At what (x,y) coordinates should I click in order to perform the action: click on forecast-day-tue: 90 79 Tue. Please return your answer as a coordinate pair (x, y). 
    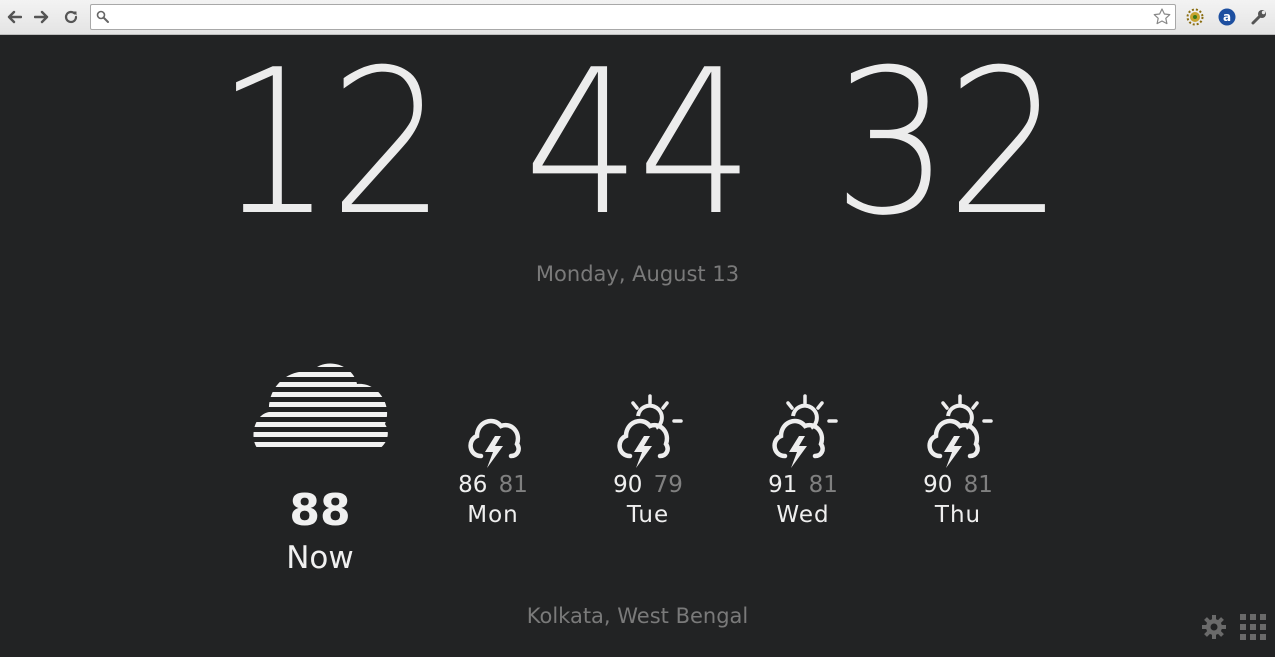
    Looking at the image, I should click on (648, 459).